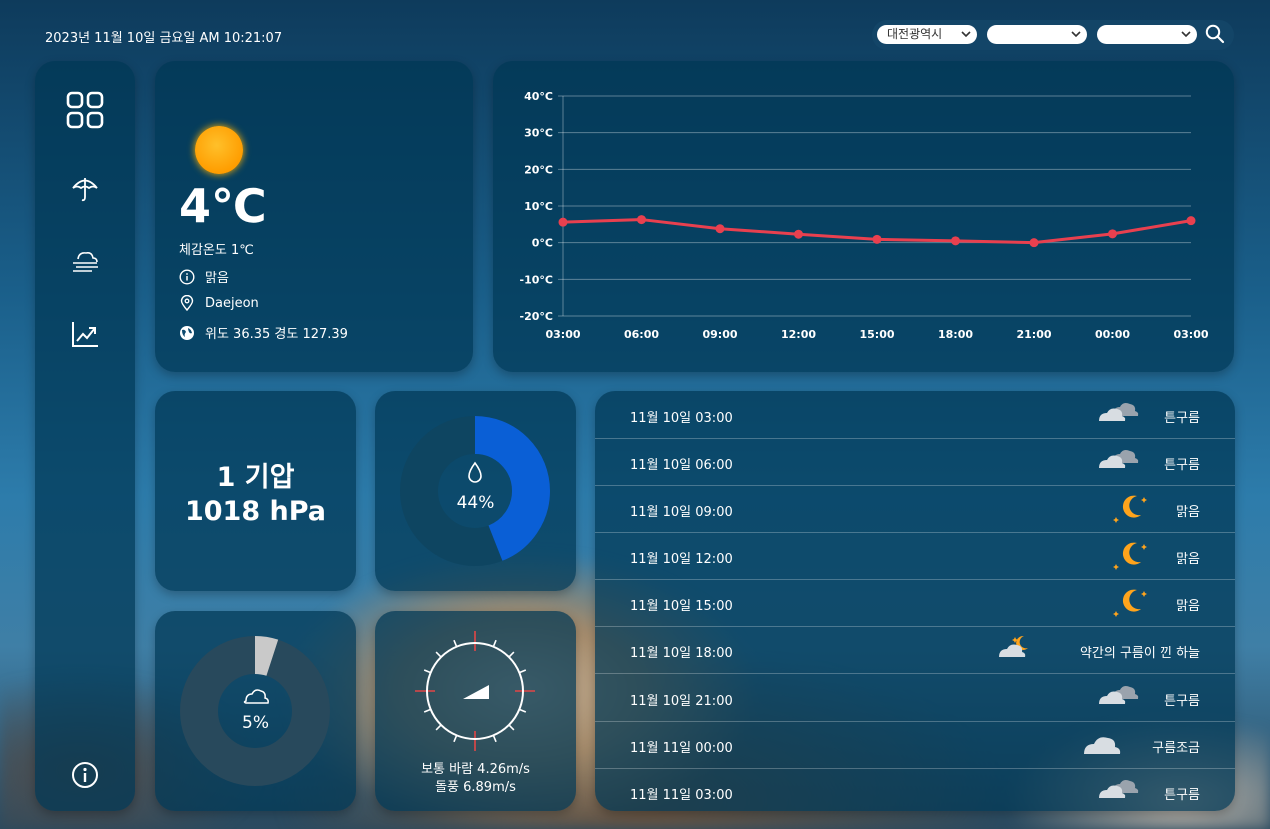 This screenshot has width=1270, height=829. What do you see at coordinates (475, 472) in the screenshot?
I see `water-drop-icon` at bounding box center [475, 472].